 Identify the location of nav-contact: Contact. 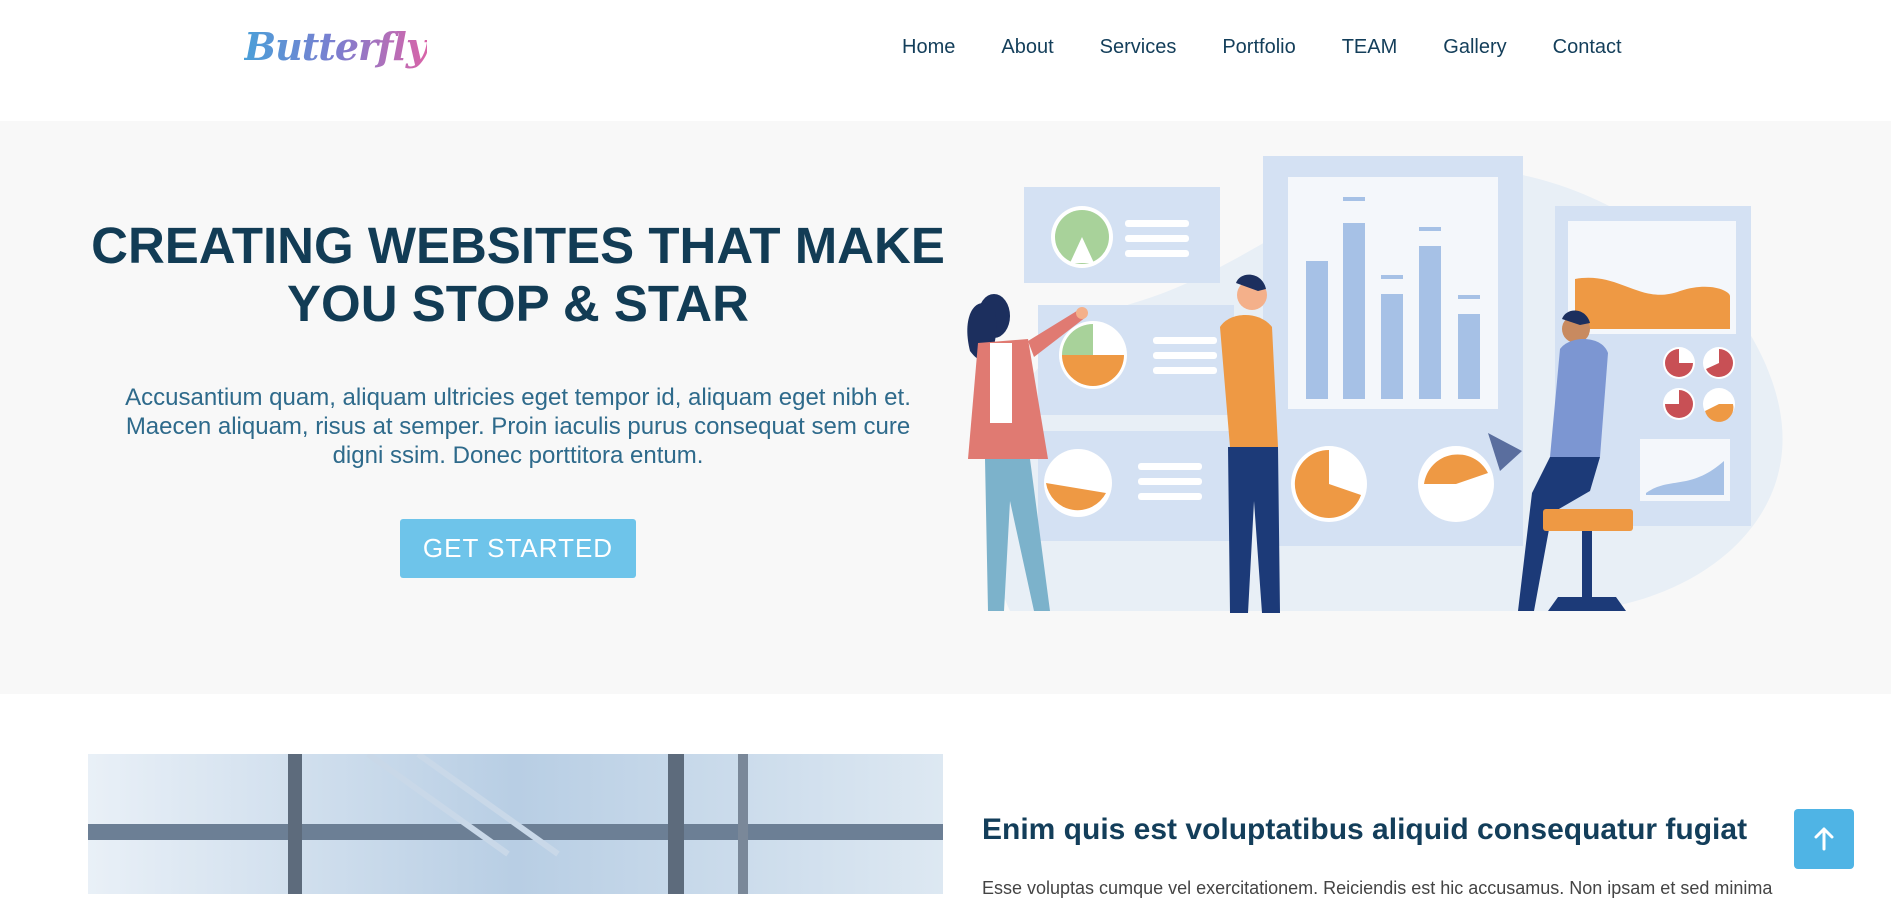
(1587, 47).